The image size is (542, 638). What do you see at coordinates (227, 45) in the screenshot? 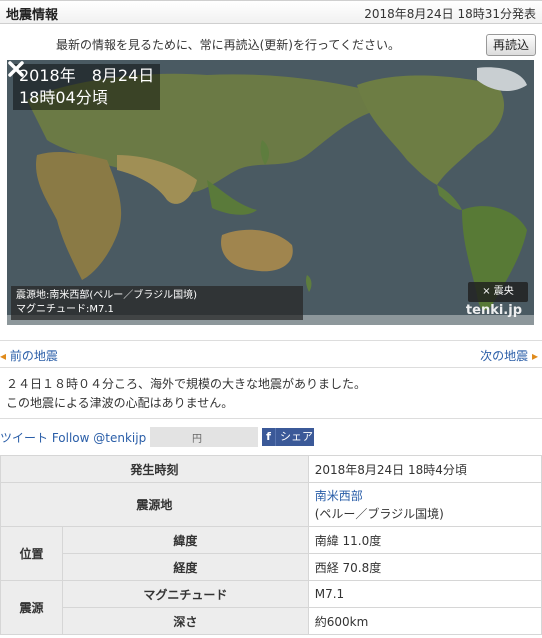
I see `reload-notice: 最新の情報を見るために、常に再読込(更新)を行ってください。` at bounding box center [227, 45].